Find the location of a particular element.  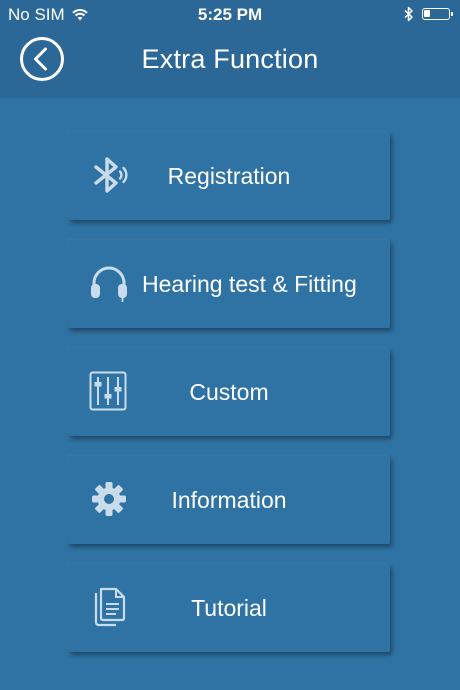

custom-button: Custom is located at coordinates (229, 392).